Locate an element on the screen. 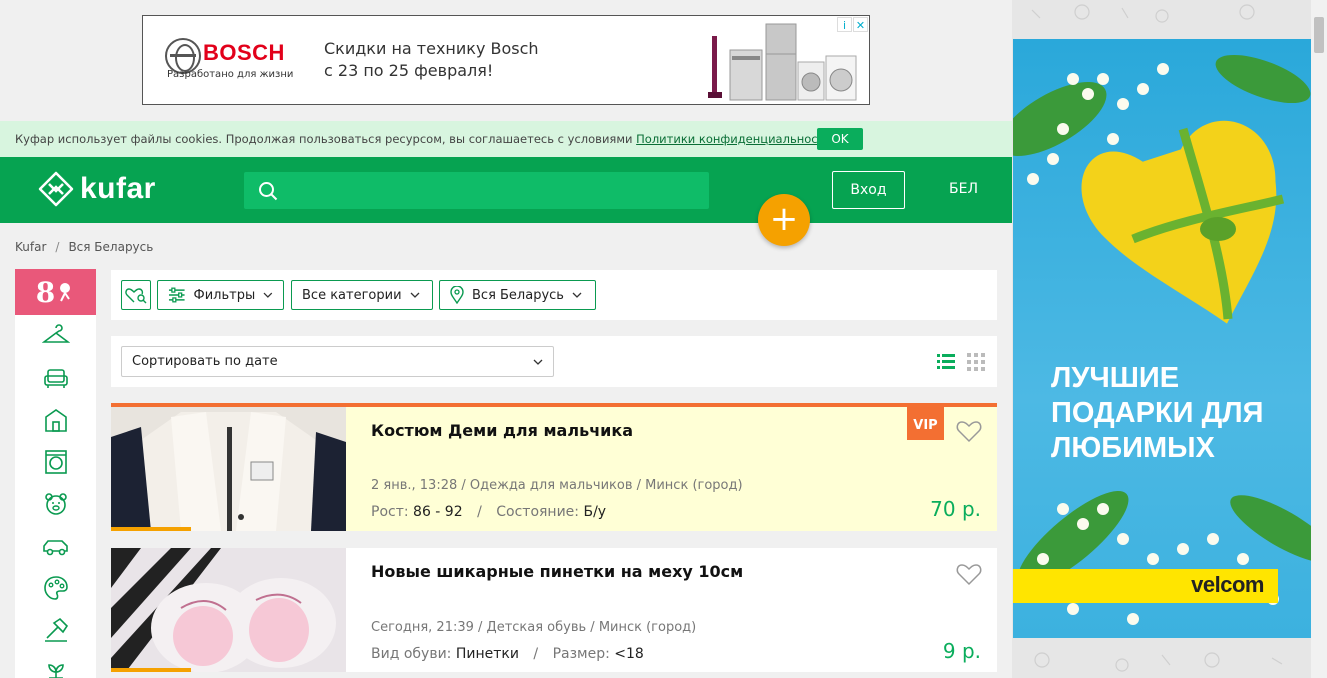 This screenshot has width=1327, height=678. sidebar-item-kids is located at coordinates (55, 504).